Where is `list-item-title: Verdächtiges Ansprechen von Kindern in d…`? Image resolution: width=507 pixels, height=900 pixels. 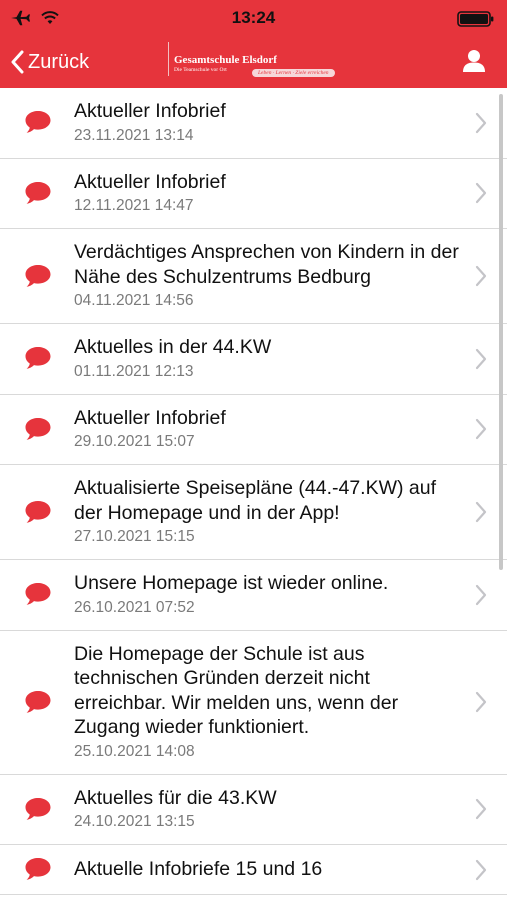
list-item-title: Verdächtiges Ansprechen von Kindern in d… is located at coordinates (266, 264).